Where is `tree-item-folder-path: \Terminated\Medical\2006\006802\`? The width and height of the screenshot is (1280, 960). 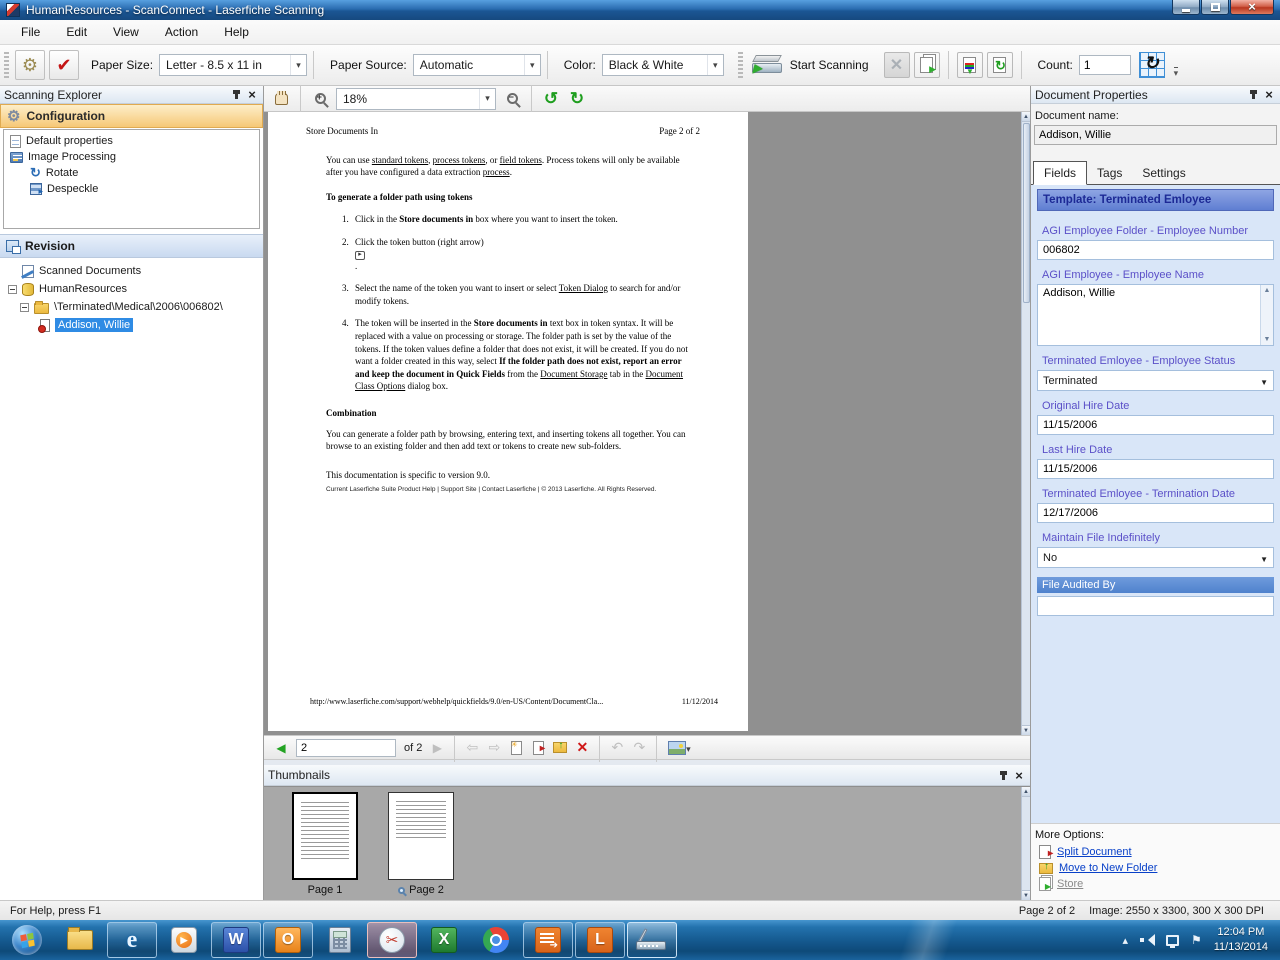 tree-item-folder-path: \Terminated\Medical\2006\006802\ is located at coordinates (131, 307).